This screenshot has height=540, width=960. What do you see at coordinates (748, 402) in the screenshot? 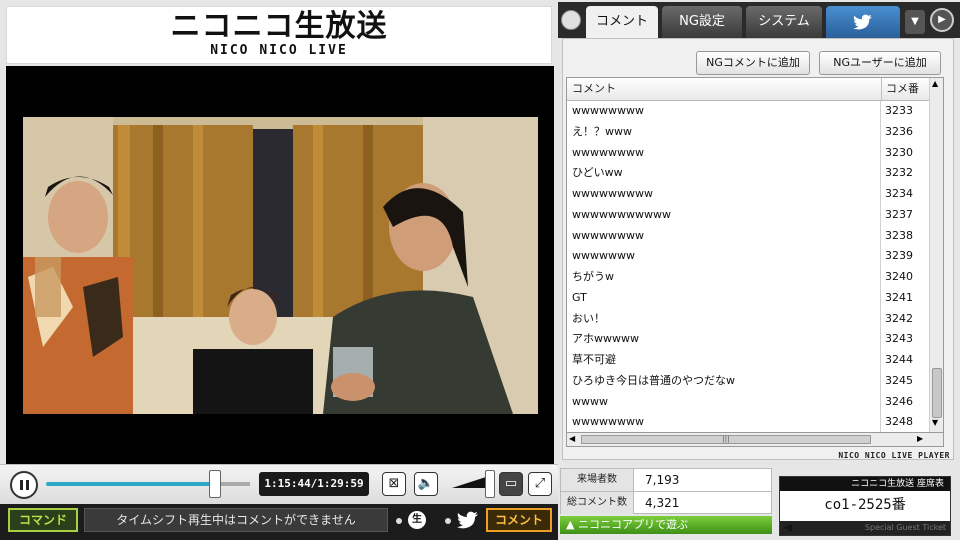
I see `table-row: wwww 3246` at bounding box center [748, 402].